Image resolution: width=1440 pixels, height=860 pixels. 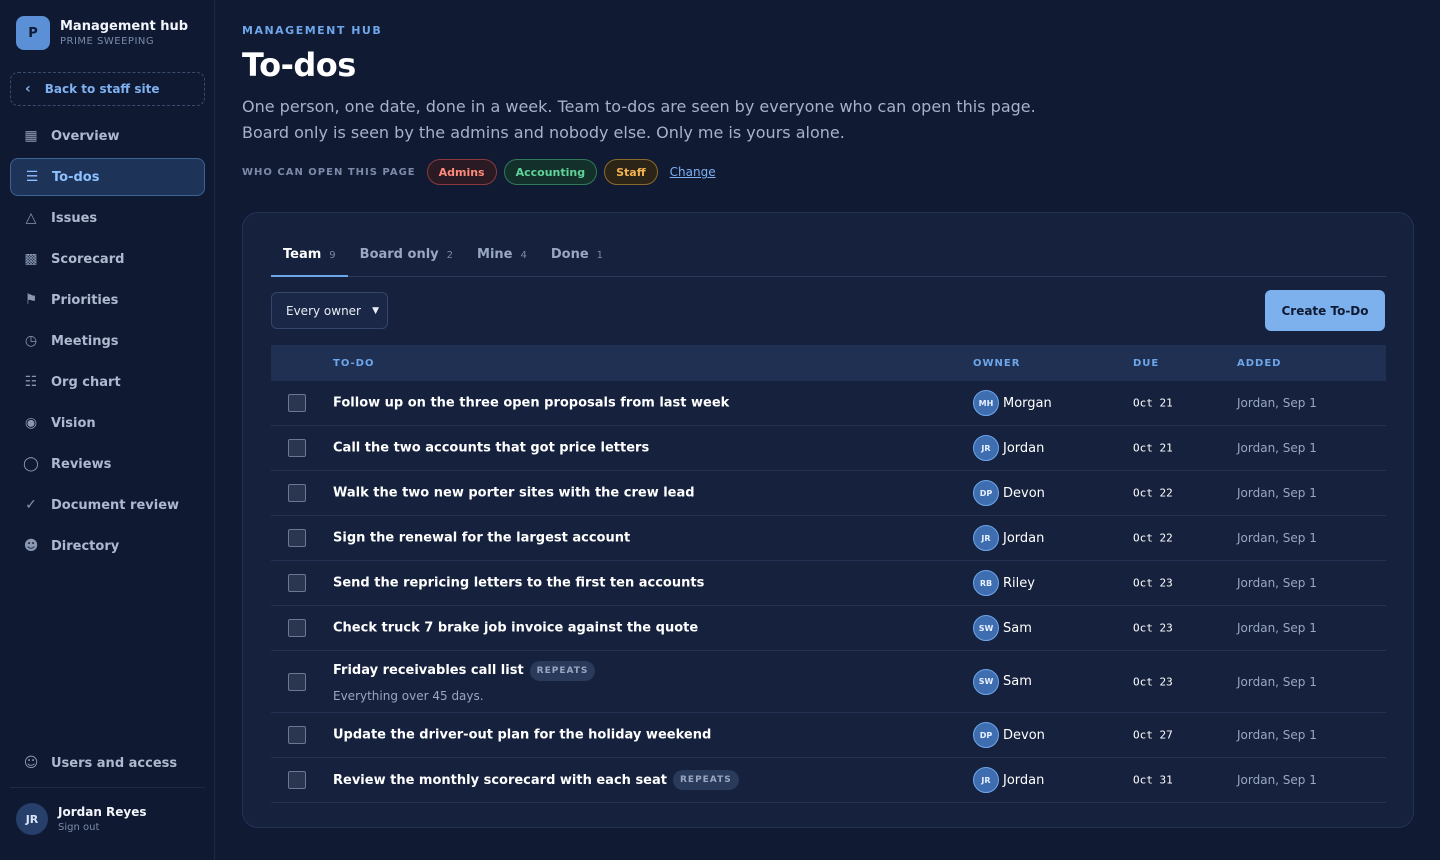 I want to click on add-user-icon: ☺, so click(x=31, y=763).